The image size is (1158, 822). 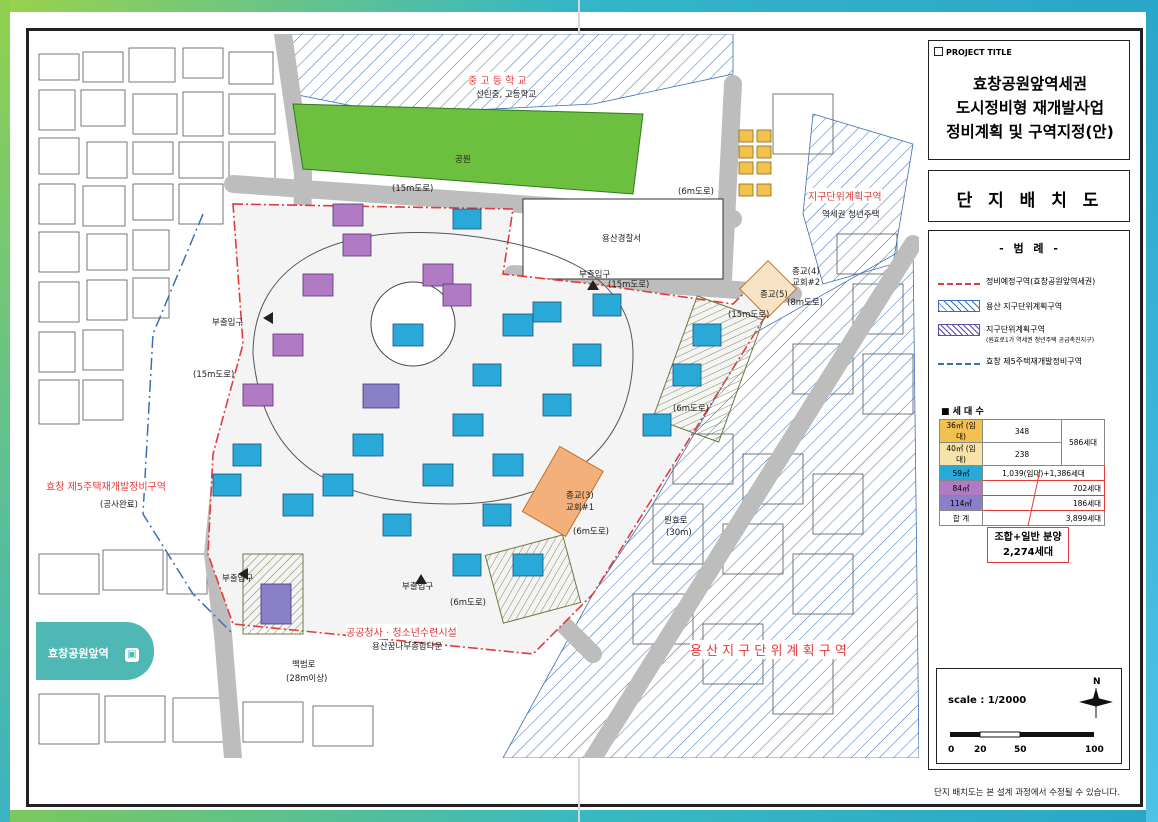 I want to click on project-tag: PROJECT TITLE, so click(x=973, y=52).